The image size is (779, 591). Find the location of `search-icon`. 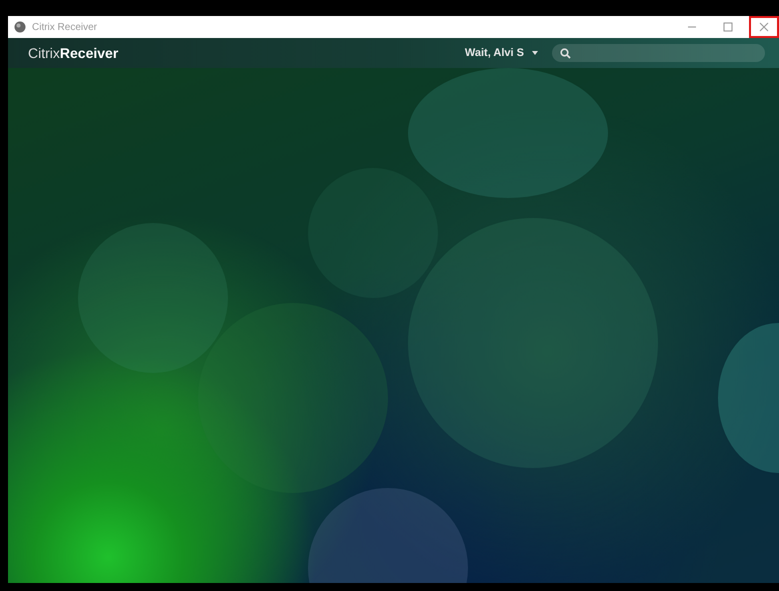

search-icon is located at coordinates (565, 53).